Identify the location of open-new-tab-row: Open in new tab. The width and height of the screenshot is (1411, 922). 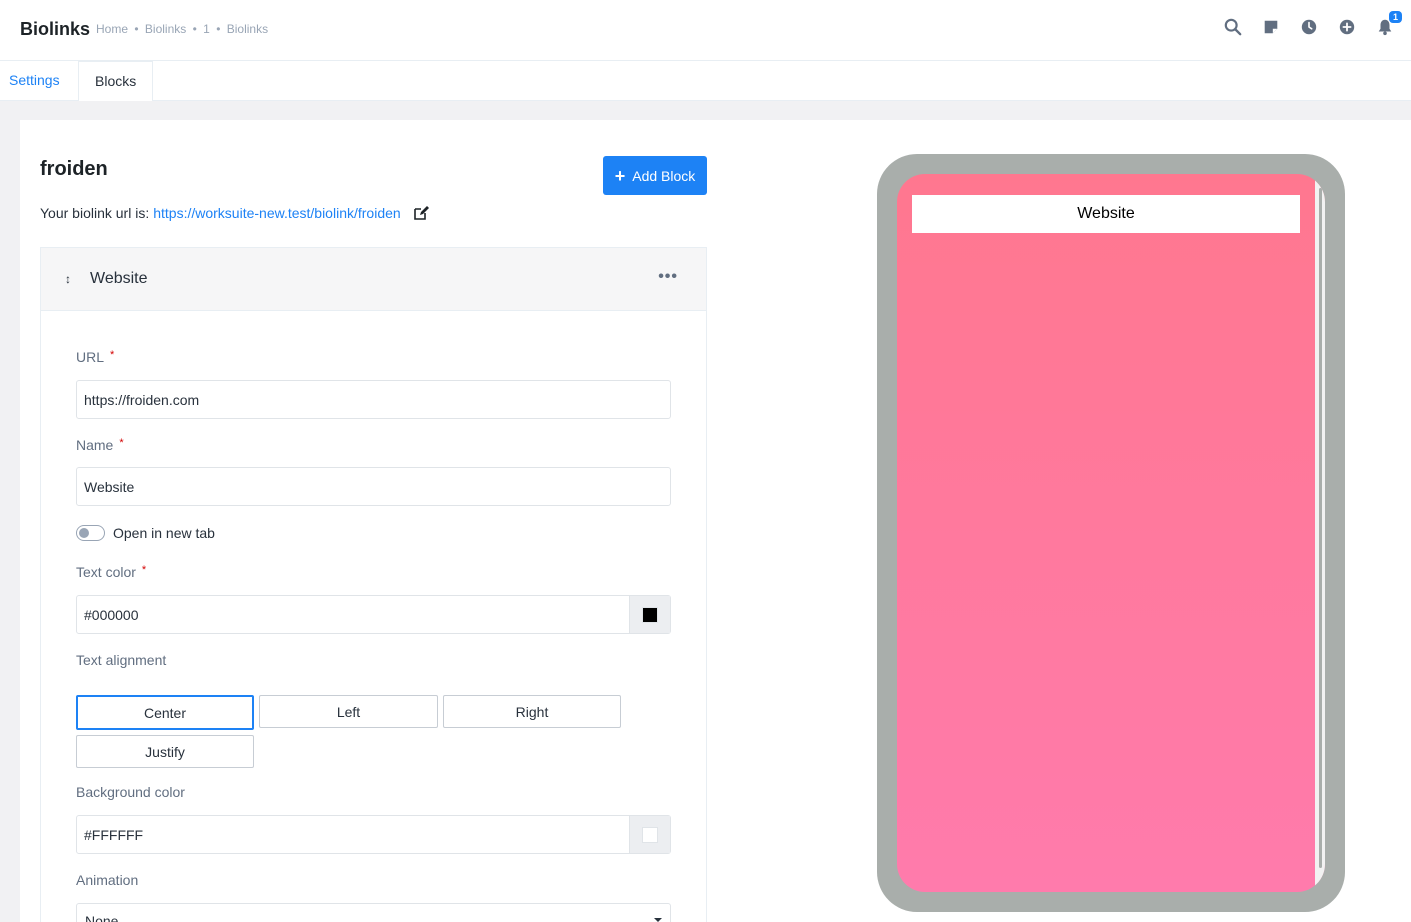
(145, 533).